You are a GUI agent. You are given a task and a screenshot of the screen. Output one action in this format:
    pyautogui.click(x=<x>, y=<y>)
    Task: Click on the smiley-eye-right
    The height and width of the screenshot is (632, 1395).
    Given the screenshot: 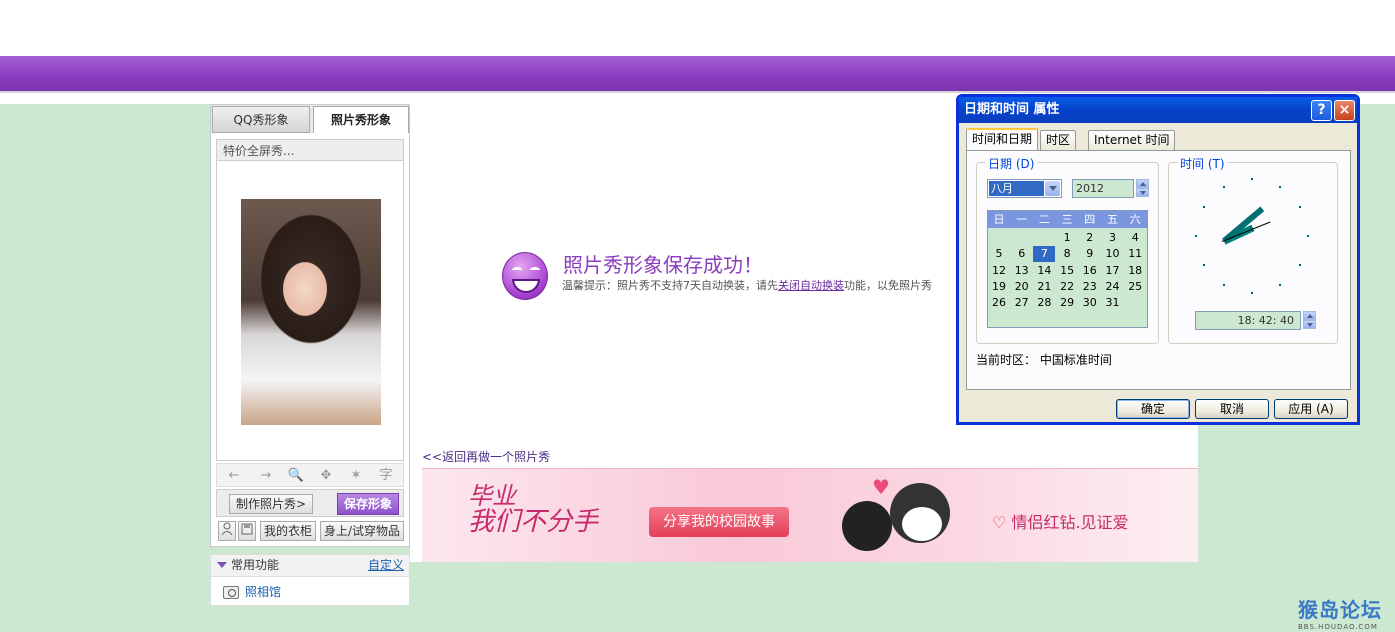 What is the action you would take?
    pyautogui.click(x=535, y=270)
    